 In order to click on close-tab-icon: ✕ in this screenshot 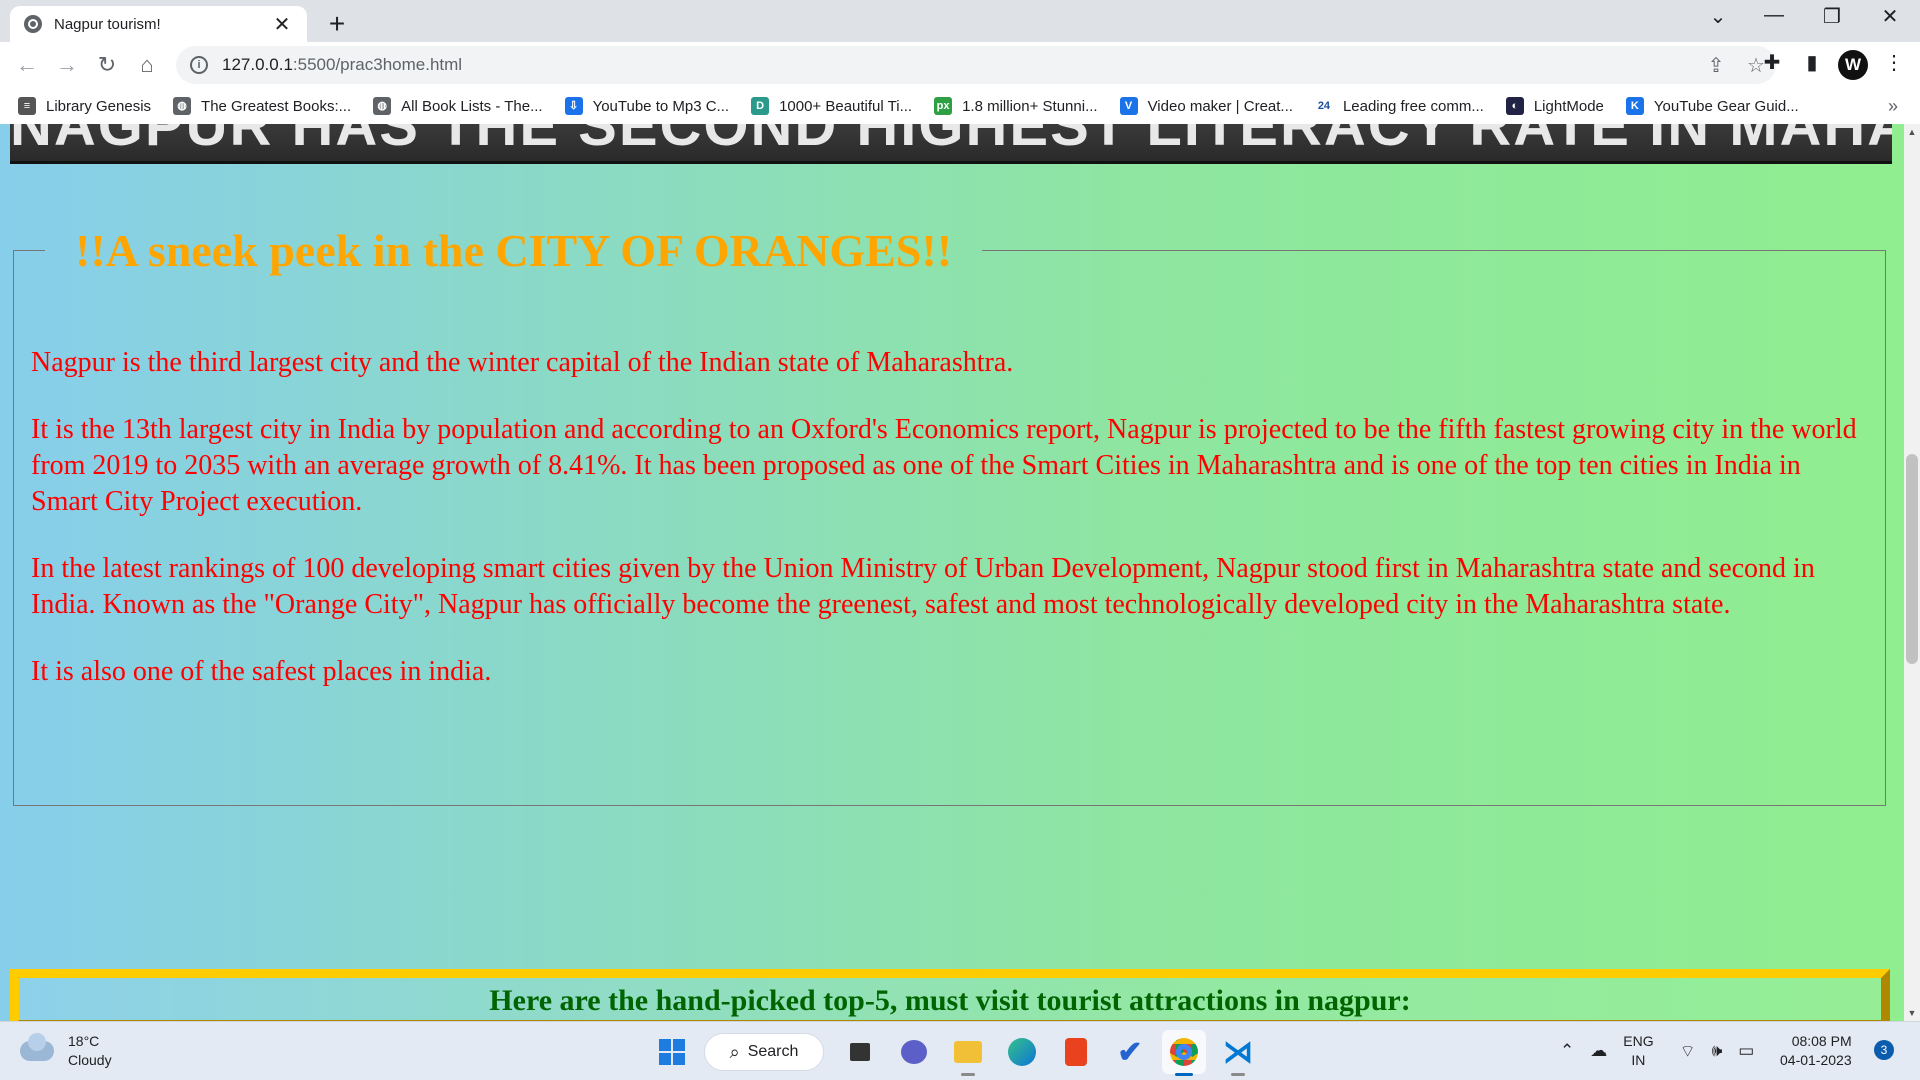, I will do `click(282, 24)`.